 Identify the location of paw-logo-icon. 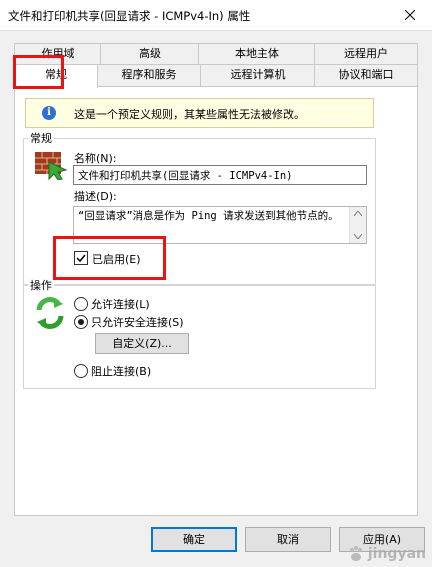
(355, 553).